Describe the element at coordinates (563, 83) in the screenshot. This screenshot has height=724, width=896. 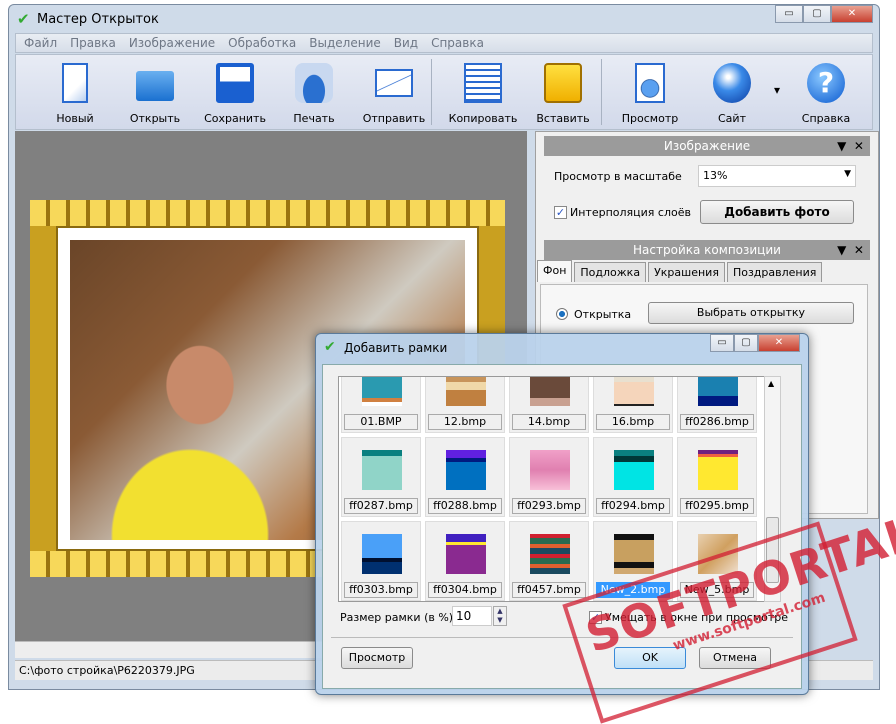
I see `paste-icon` at that location.